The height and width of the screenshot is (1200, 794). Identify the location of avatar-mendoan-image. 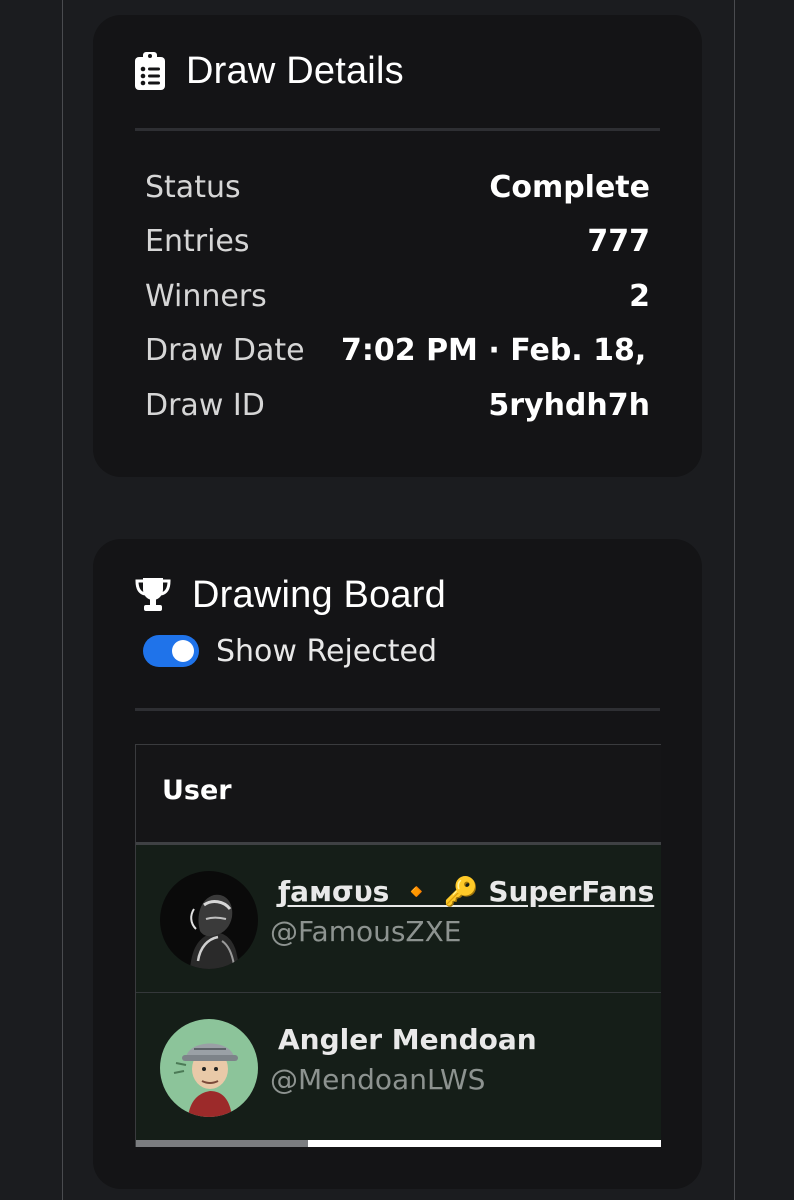
(209, 1068).